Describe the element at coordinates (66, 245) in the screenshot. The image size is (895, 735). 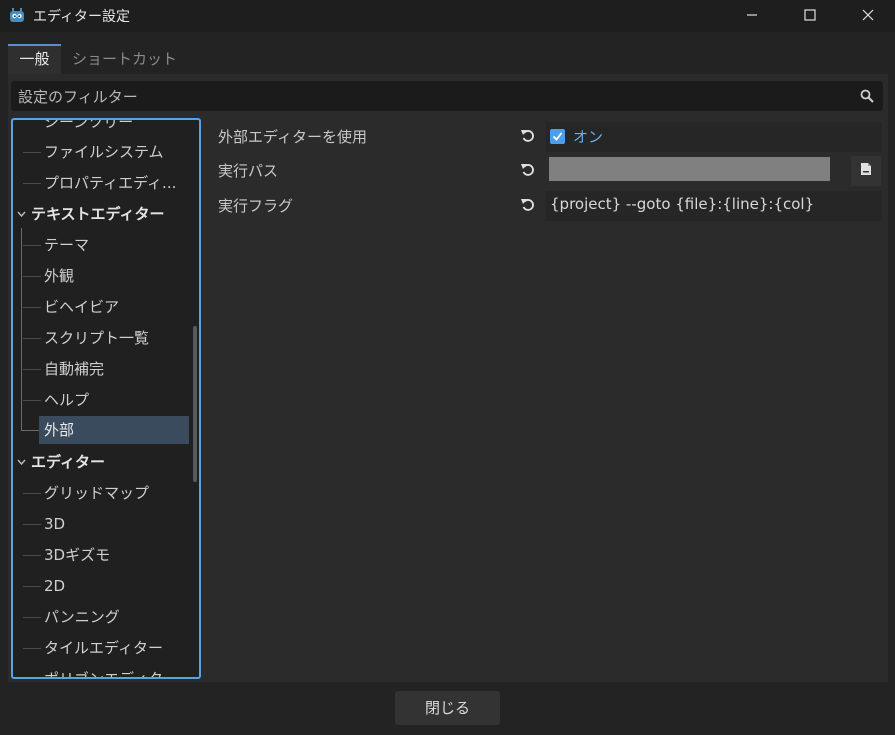
I see `tree-item-theme: テーマ` at that location.